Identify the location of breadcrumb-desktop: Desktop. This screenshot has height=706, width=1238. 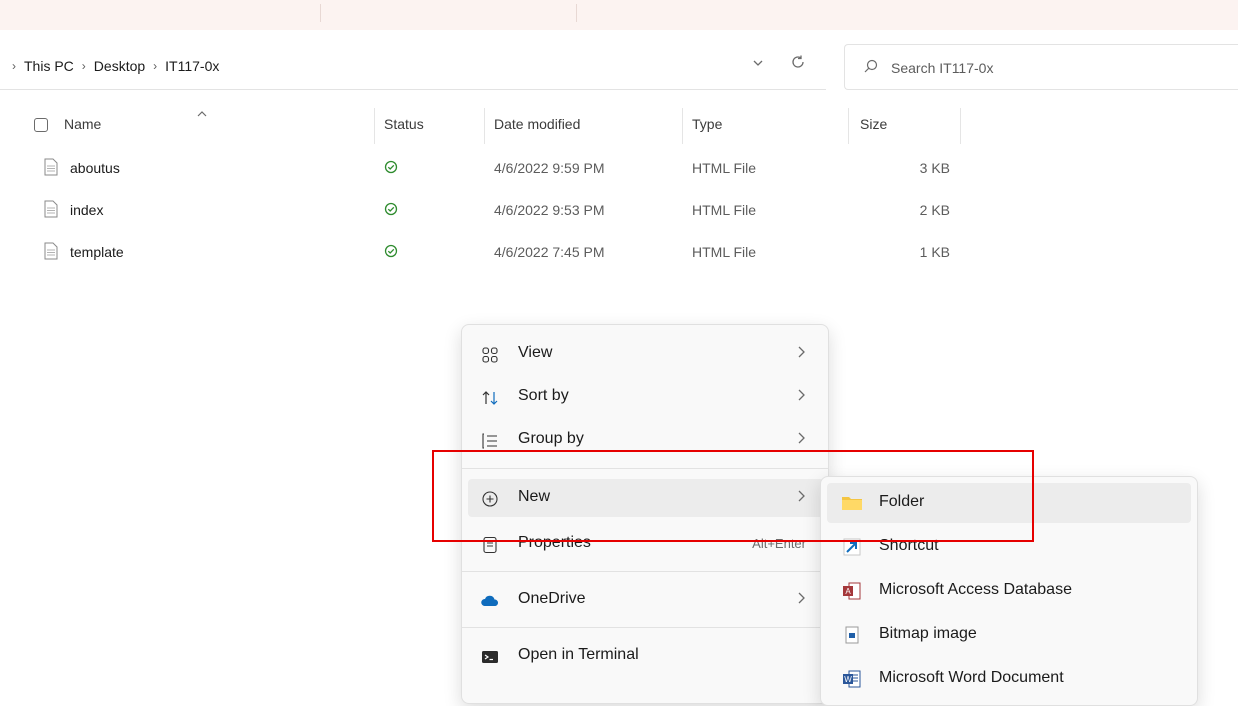
(119, 66).